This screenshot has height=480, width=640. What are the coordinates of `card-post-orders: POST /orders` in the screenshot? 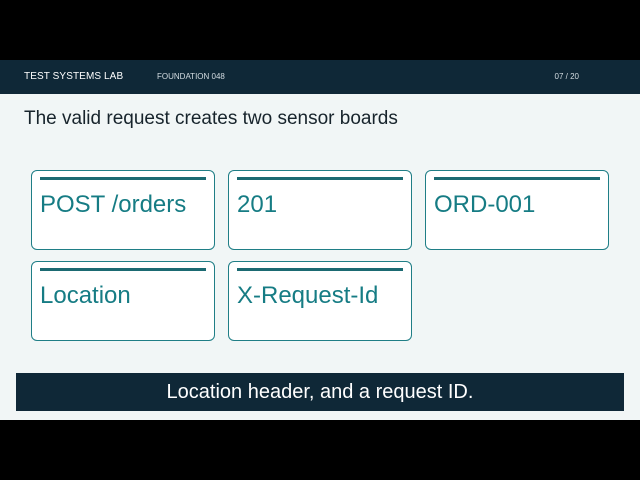 It's located at (123, 210).